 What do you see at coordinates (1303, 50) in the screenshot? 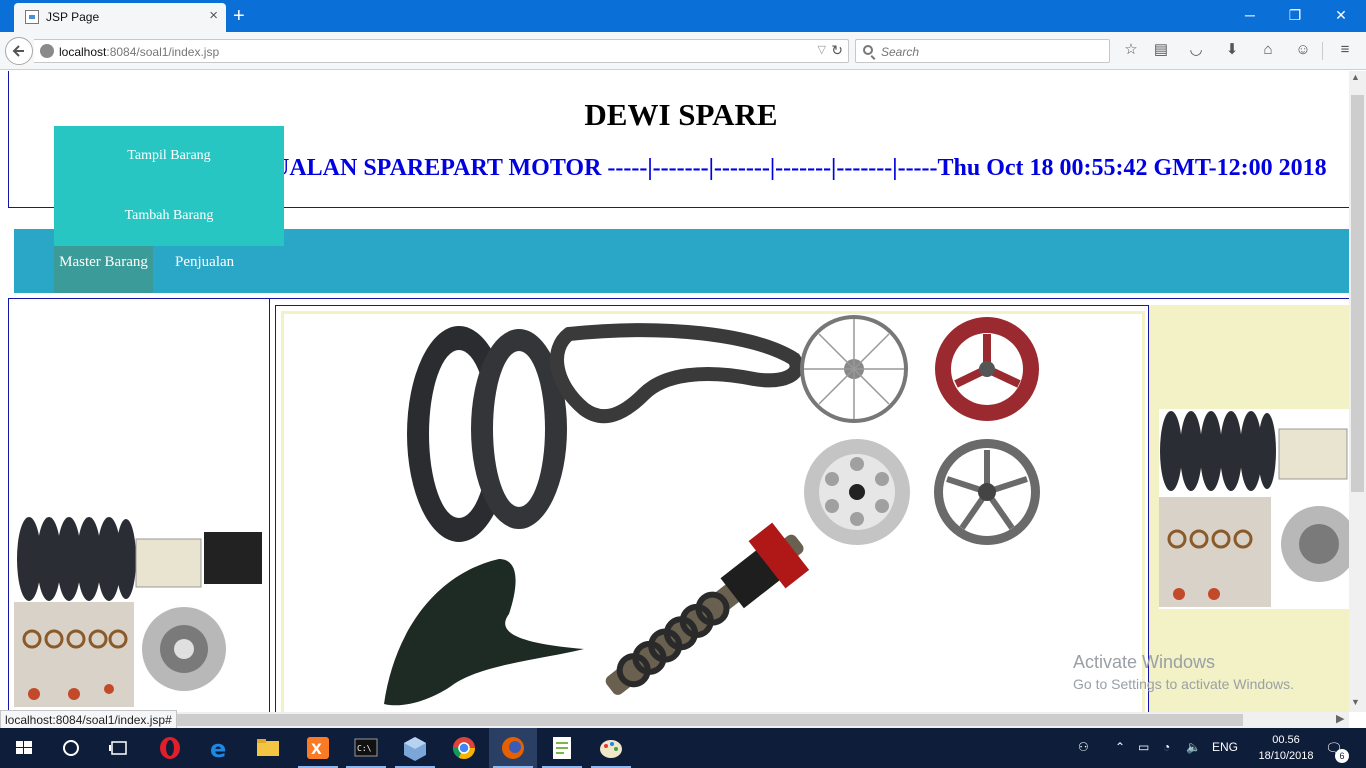
I see `hello-icon: ☺` at bounding box center [1303, 50].